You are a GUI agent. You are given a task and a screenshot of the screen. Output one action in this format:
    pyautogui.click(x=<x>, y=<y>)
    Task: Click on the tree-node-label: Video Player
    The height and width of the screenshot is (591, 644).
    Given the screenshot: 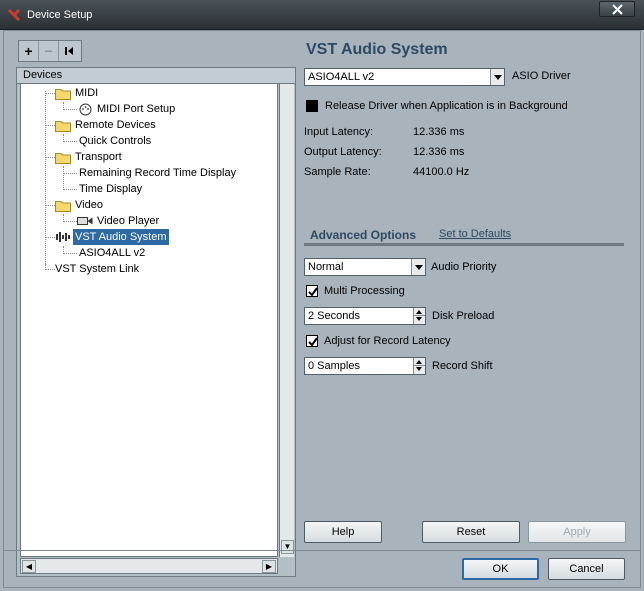 What is the action you would take?
    pyautogui.click(x=128, y=221)
    